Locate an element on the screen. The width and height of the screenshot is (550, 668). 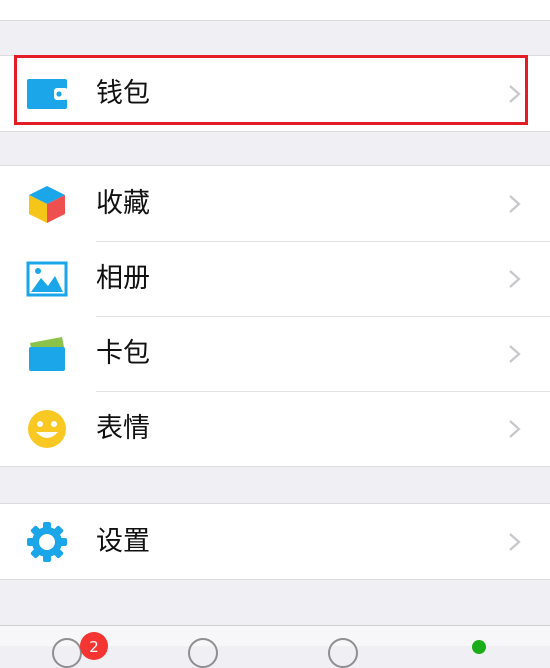
menu-item-settings: 设置 is located at coordinates (275, 541).